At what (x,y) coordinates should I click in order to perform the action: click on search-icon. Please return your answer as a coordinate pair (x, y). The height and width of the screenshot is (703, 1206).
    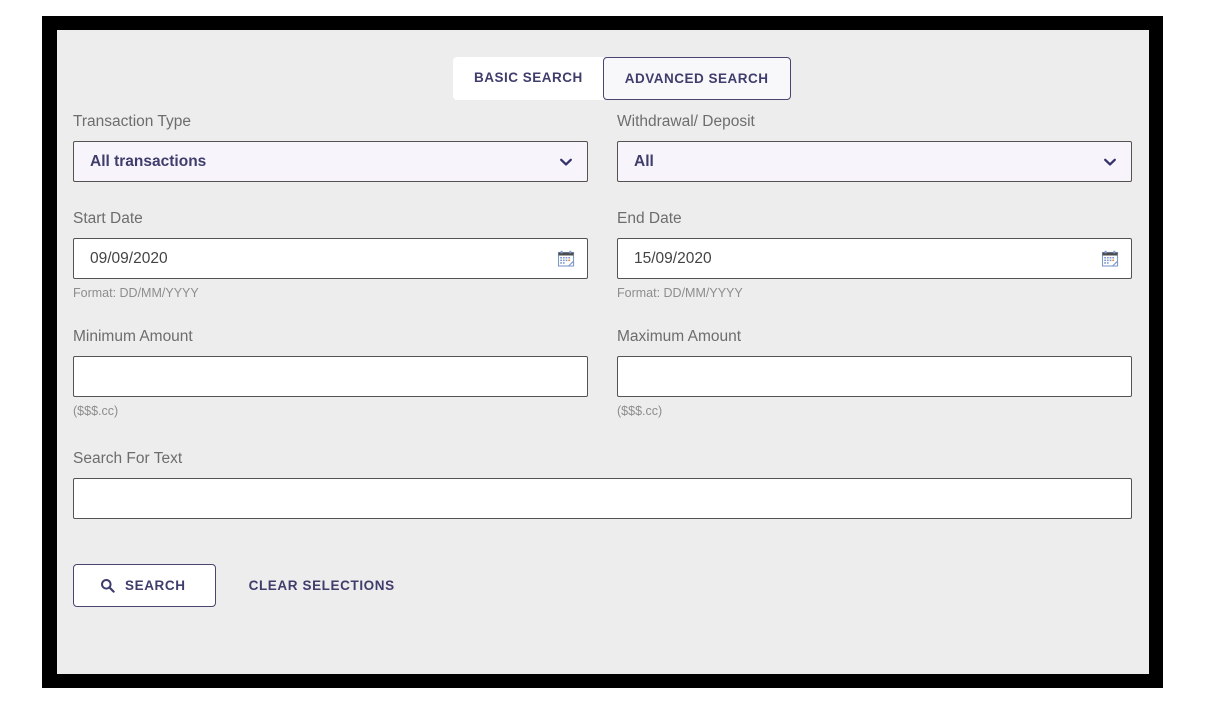
    Looking at the image, I should click on (107, 585).